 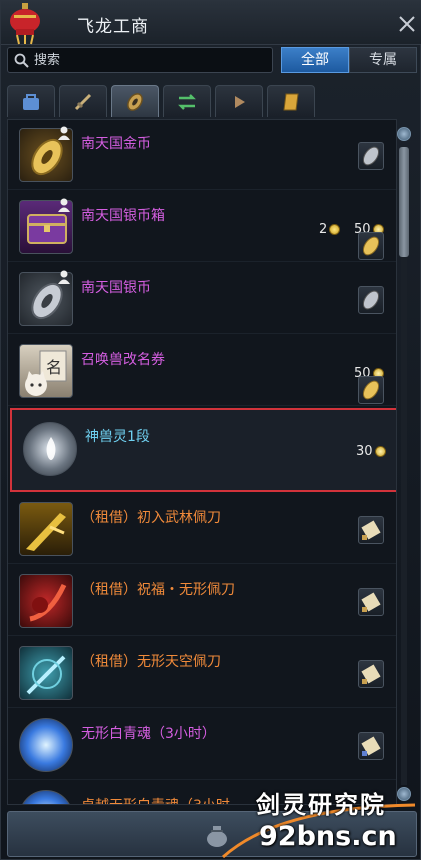 I want to click on list-item: （租借）初入武林佩刀, so click(x=202, y=529).